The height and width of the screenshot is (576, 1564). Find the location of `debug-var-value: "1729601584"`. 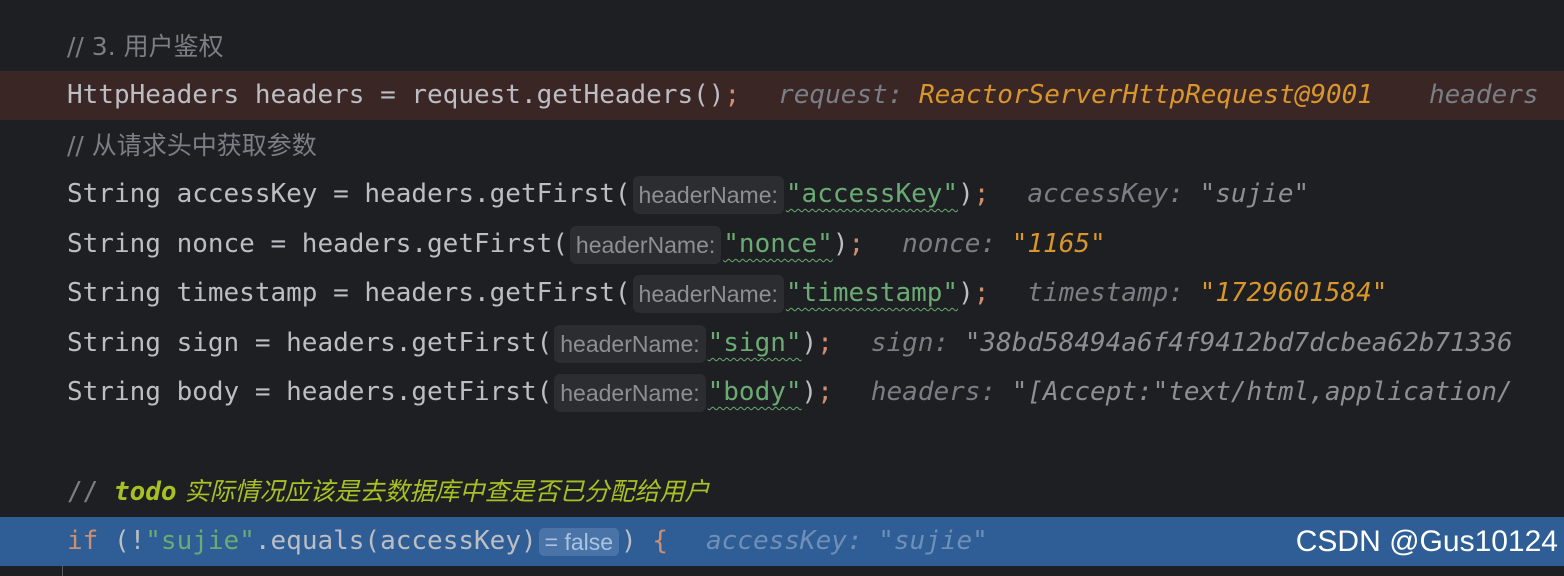

debug-var-value: "1729601584" is located at coordinates (1293, 293).